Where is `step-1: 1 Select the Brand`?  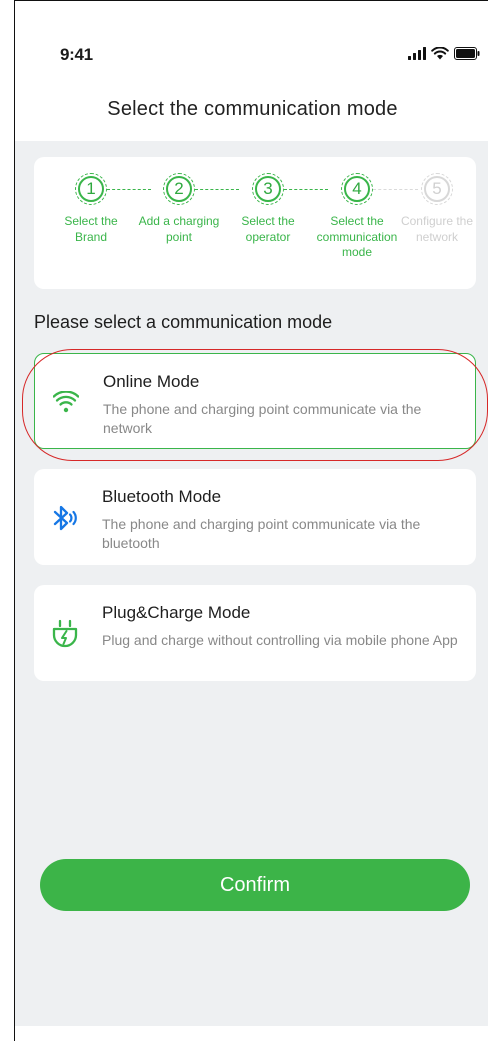 step-1: 1 Select the Brand is located at coordinates (91, 209).